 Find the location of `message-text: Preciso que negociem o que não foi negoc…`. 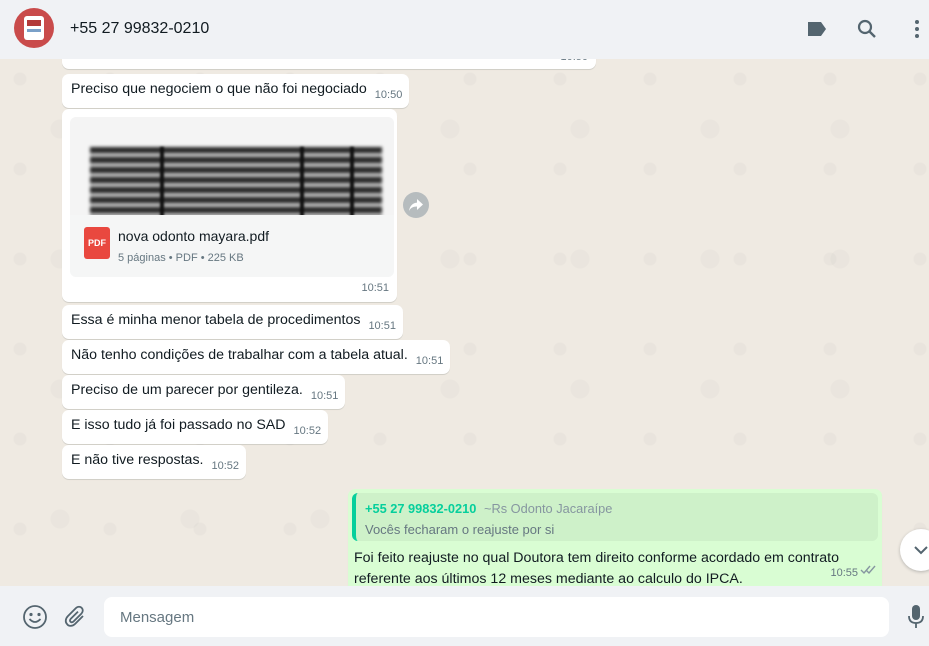

message-text: Preciso que negociem o que não foi negoc… is located at coordinates (219, 89).